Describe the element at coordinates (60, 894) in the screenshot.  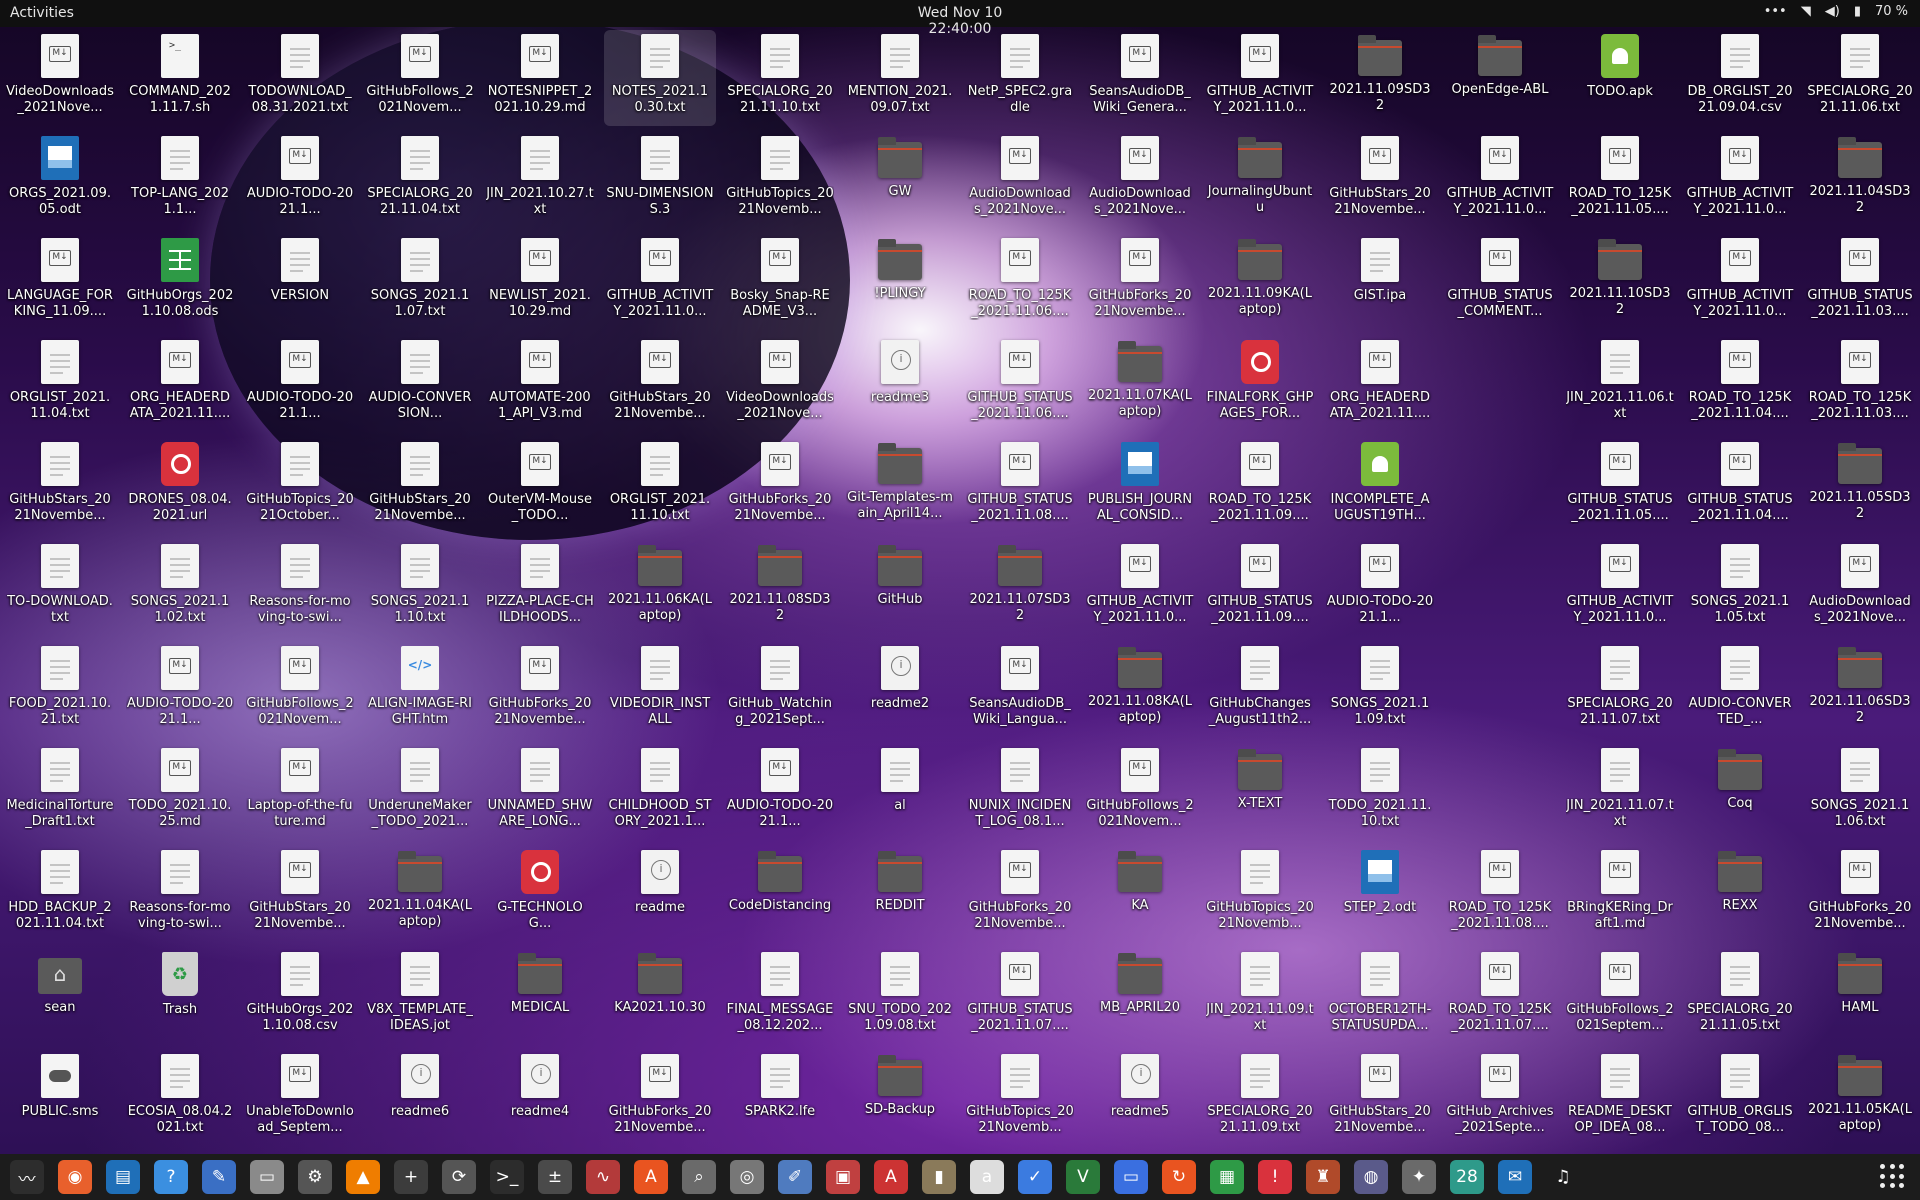
I see `desktop-item: HDD_BACKUP_2021.11.04.txt` at that location.